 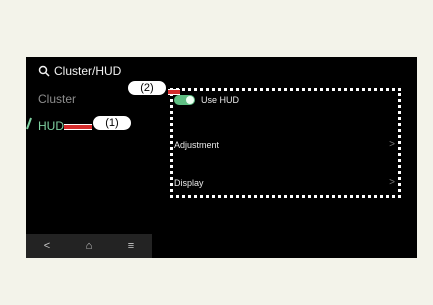 I want to click on use-hud-row: Use HUD, so click(x=206, y=100).